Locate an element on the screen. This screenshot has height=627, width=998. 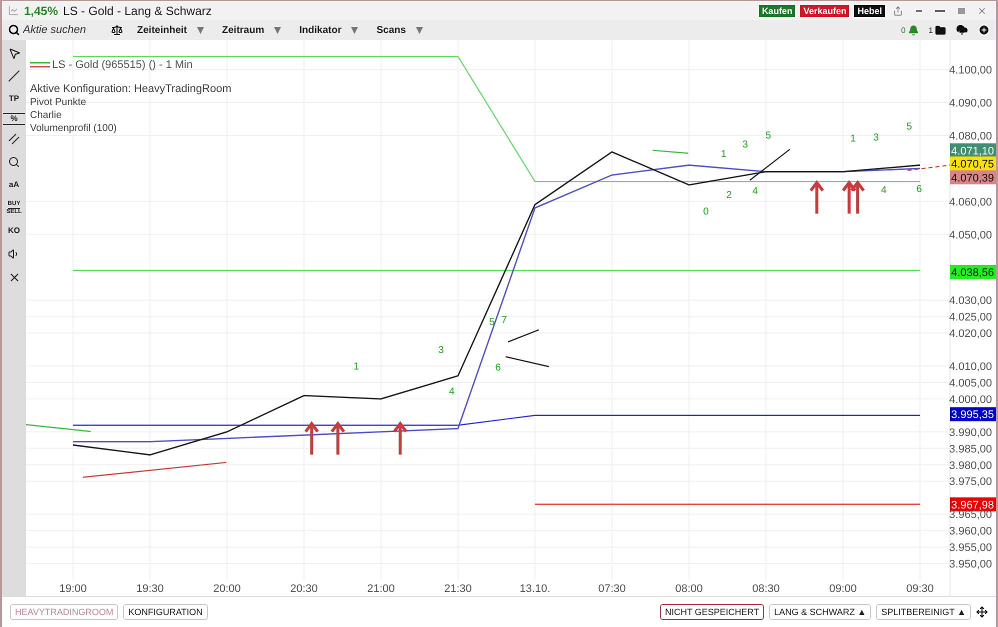
alert-count: 0 is located at coordinates (903, 30).